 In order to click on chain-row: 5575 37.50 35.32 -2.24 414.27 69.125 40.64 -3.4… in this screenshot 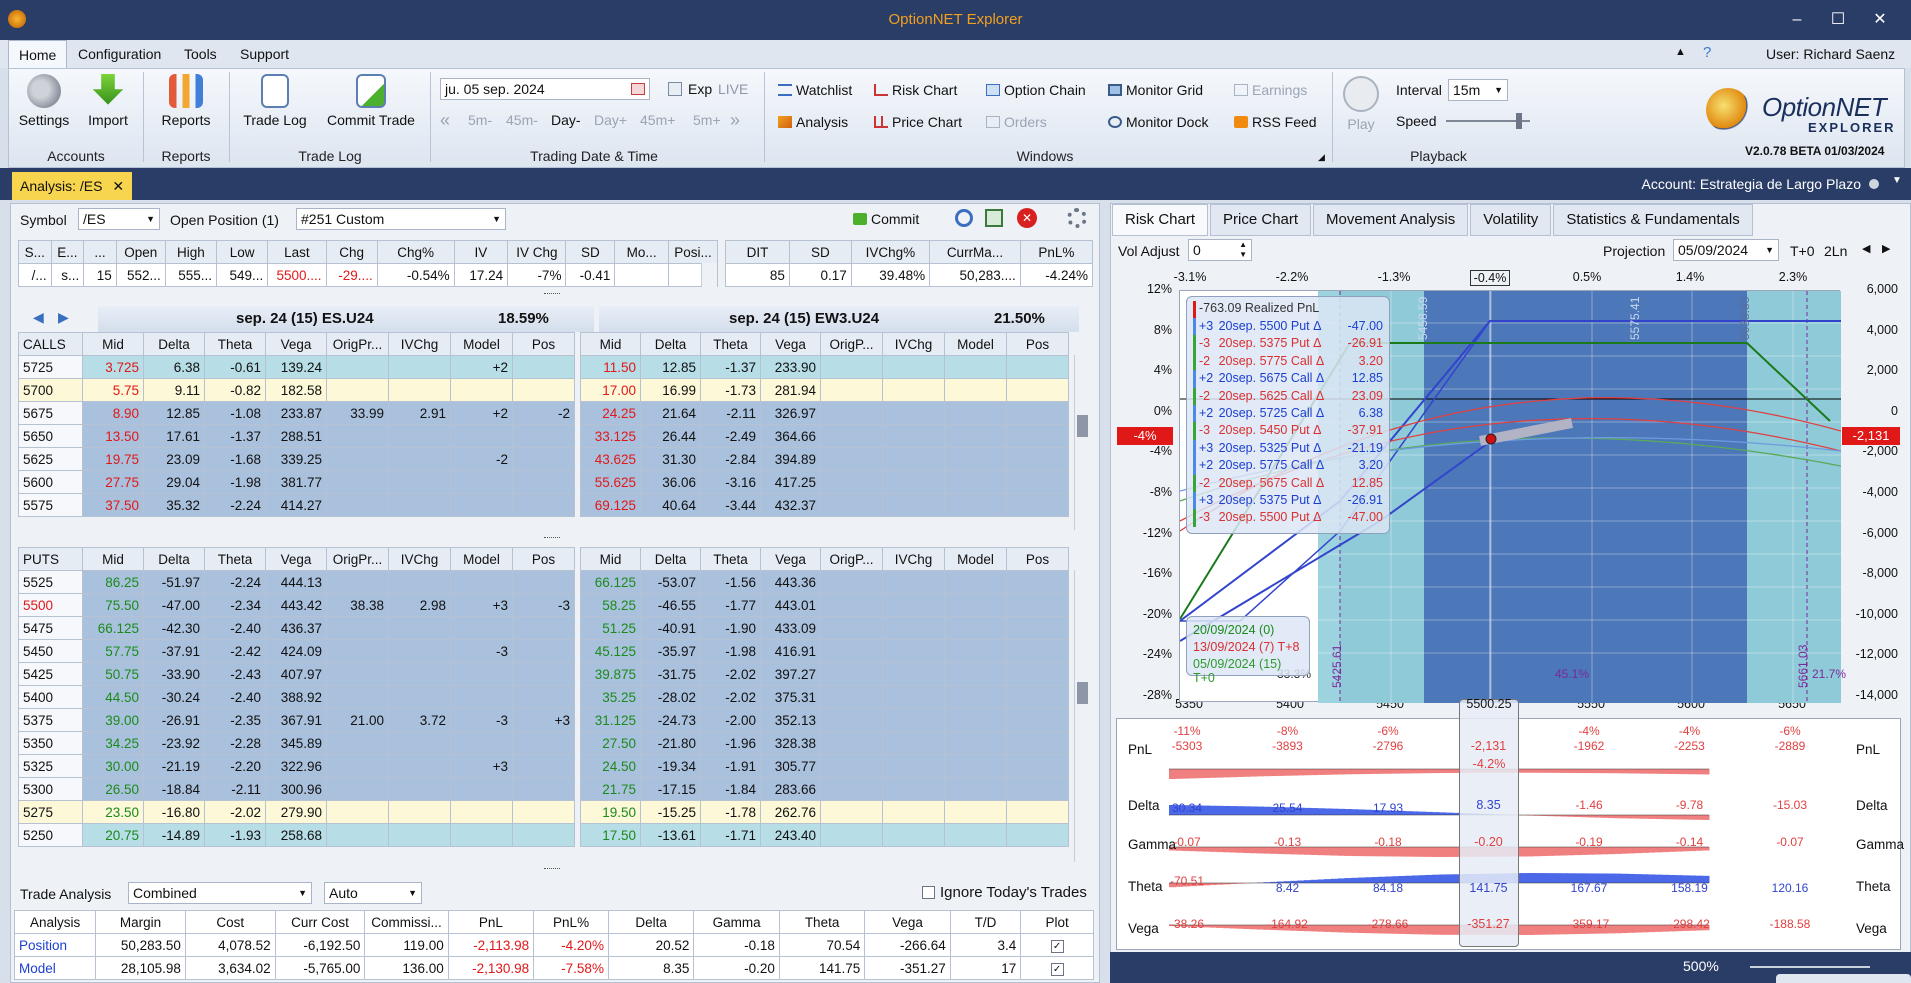, I will do `click(551, 505)`.